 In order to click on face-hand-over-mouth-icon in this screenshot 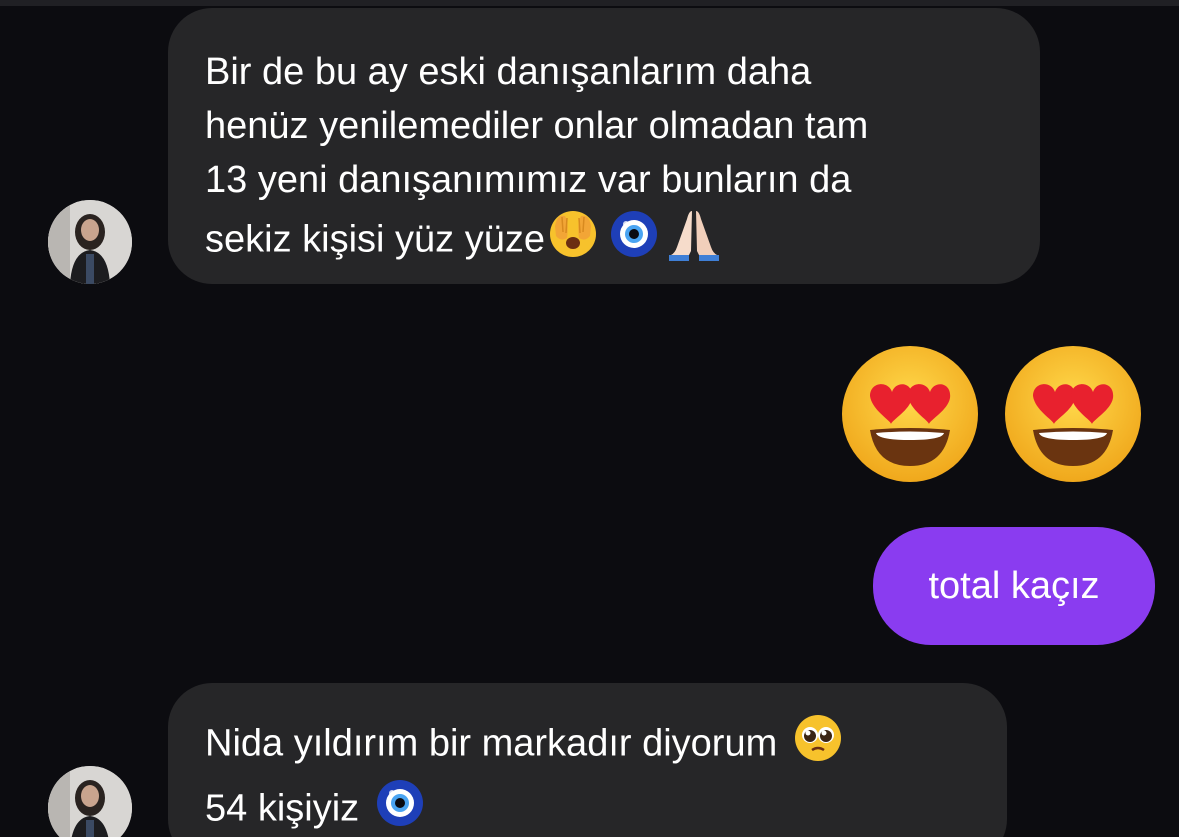, I will do `click(573, 241)`.